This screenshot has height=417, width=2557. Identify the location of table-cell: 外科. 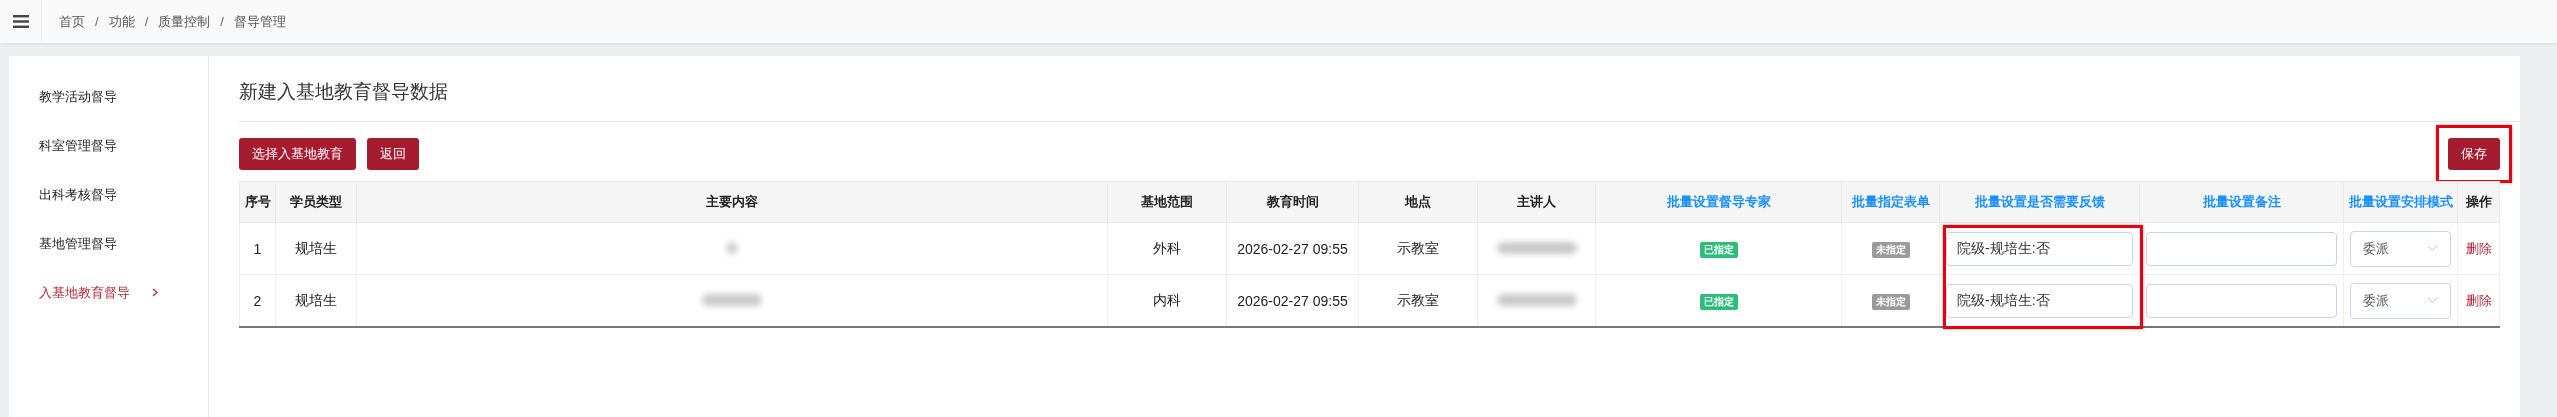
(1167, 247).